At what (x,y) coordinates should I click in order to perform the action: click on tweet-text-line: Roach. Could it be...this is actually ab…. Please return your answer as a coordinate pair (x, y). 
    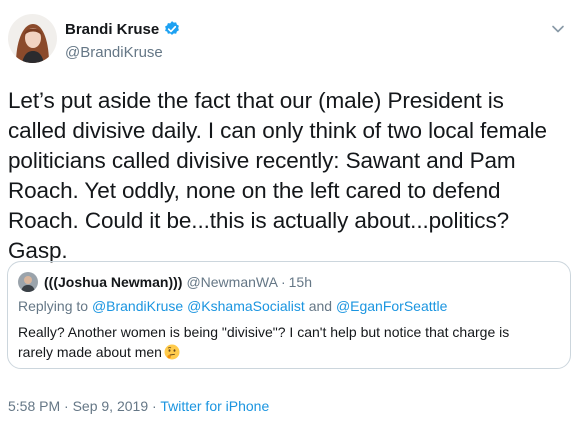
    Looking at the image, I should click on (259, 235).